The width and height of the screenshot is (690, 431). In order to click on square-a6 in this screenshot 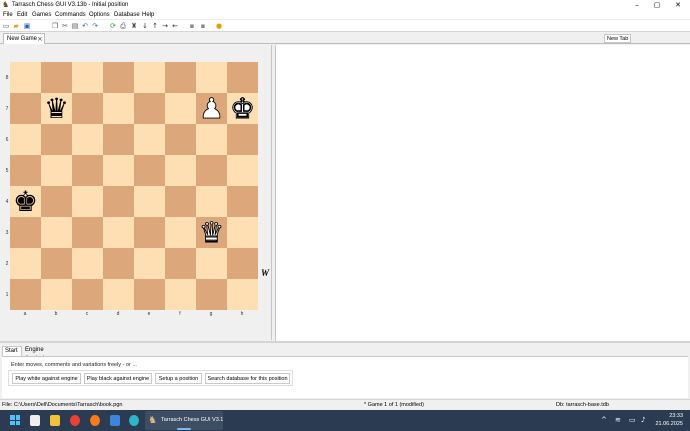, I will do `click(25, 139)`.